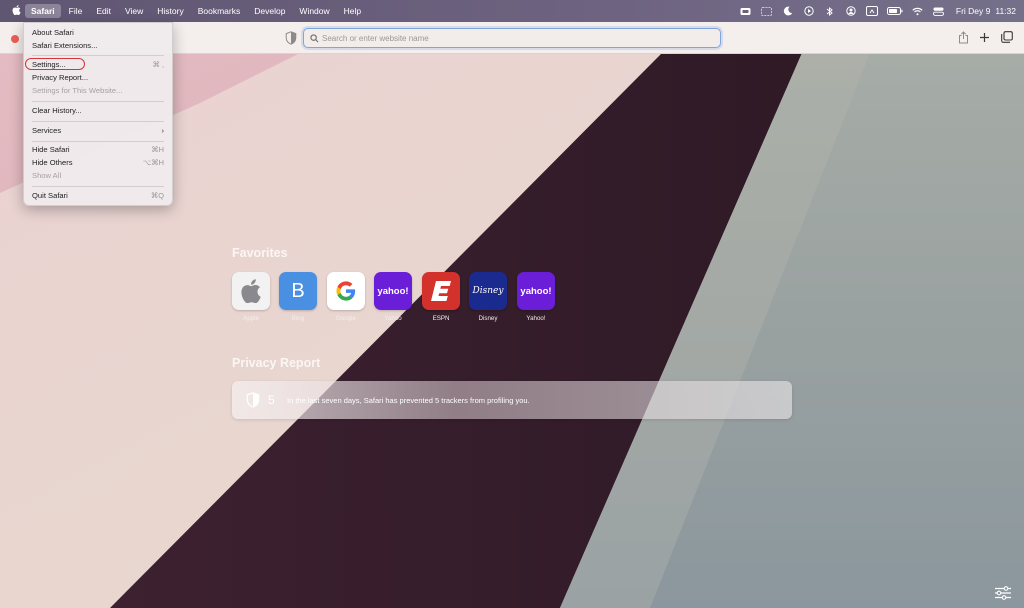 The height and width of the screenshot is (608, 1024). Describe the element at coordinates (314, 11) in the screenshot. I see `menu-window: Window` at that location.